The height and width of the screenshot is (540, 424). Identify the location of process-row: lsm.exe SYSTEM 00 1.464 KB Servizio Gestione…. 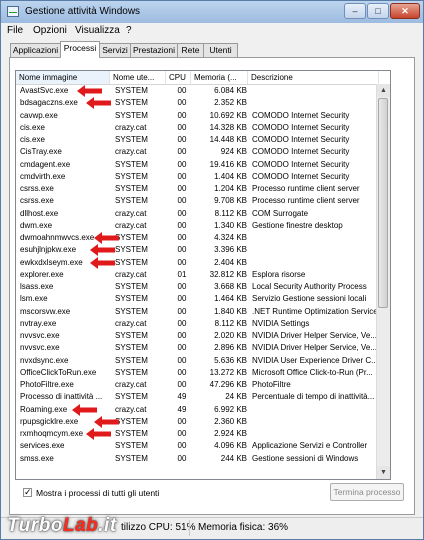
(203, 299).